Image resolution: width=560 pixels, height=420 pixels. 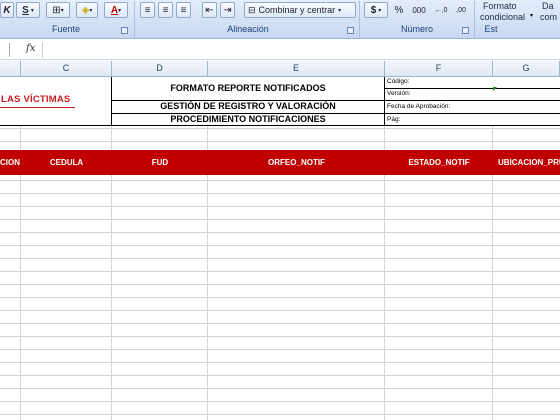 What do you see at coordinates (37, 107) in the screenshot?
I see `logo-underline` at bounding box center [37, 107].